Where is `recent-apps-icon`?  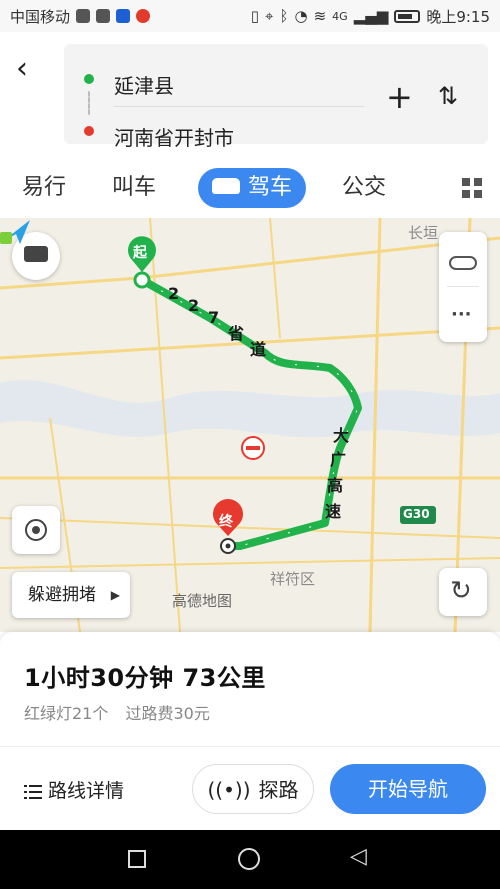
recent-apps-icon is located at coordinates (137, 859).